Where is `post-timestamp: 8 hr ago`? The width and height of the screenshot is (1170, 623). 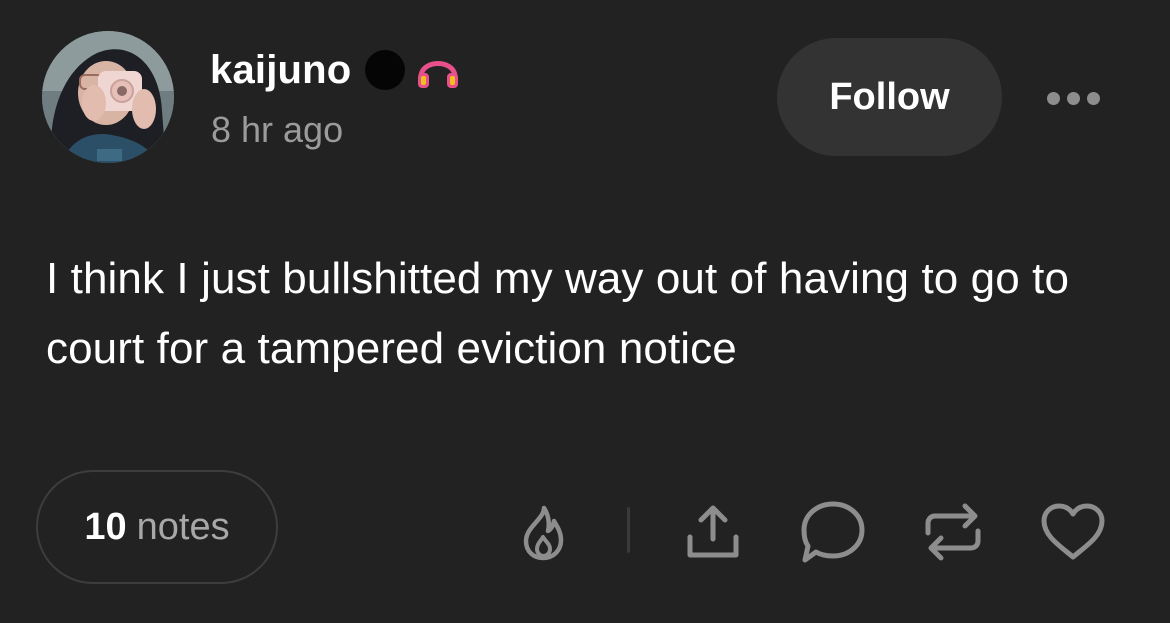 post-timestamp: 8 hr ago is located at coordinates (277, 129).